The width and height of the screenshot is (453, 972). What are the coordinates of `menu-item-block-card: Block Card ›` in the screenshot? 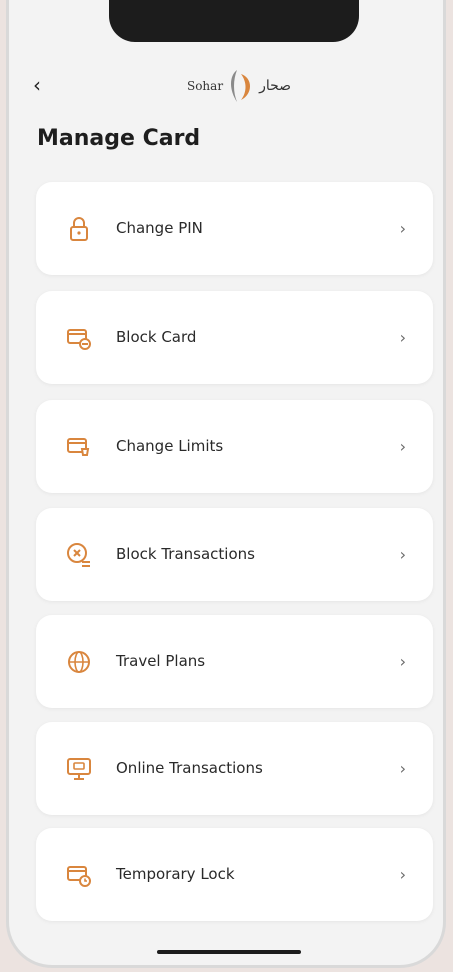 It's located at (234, 337).